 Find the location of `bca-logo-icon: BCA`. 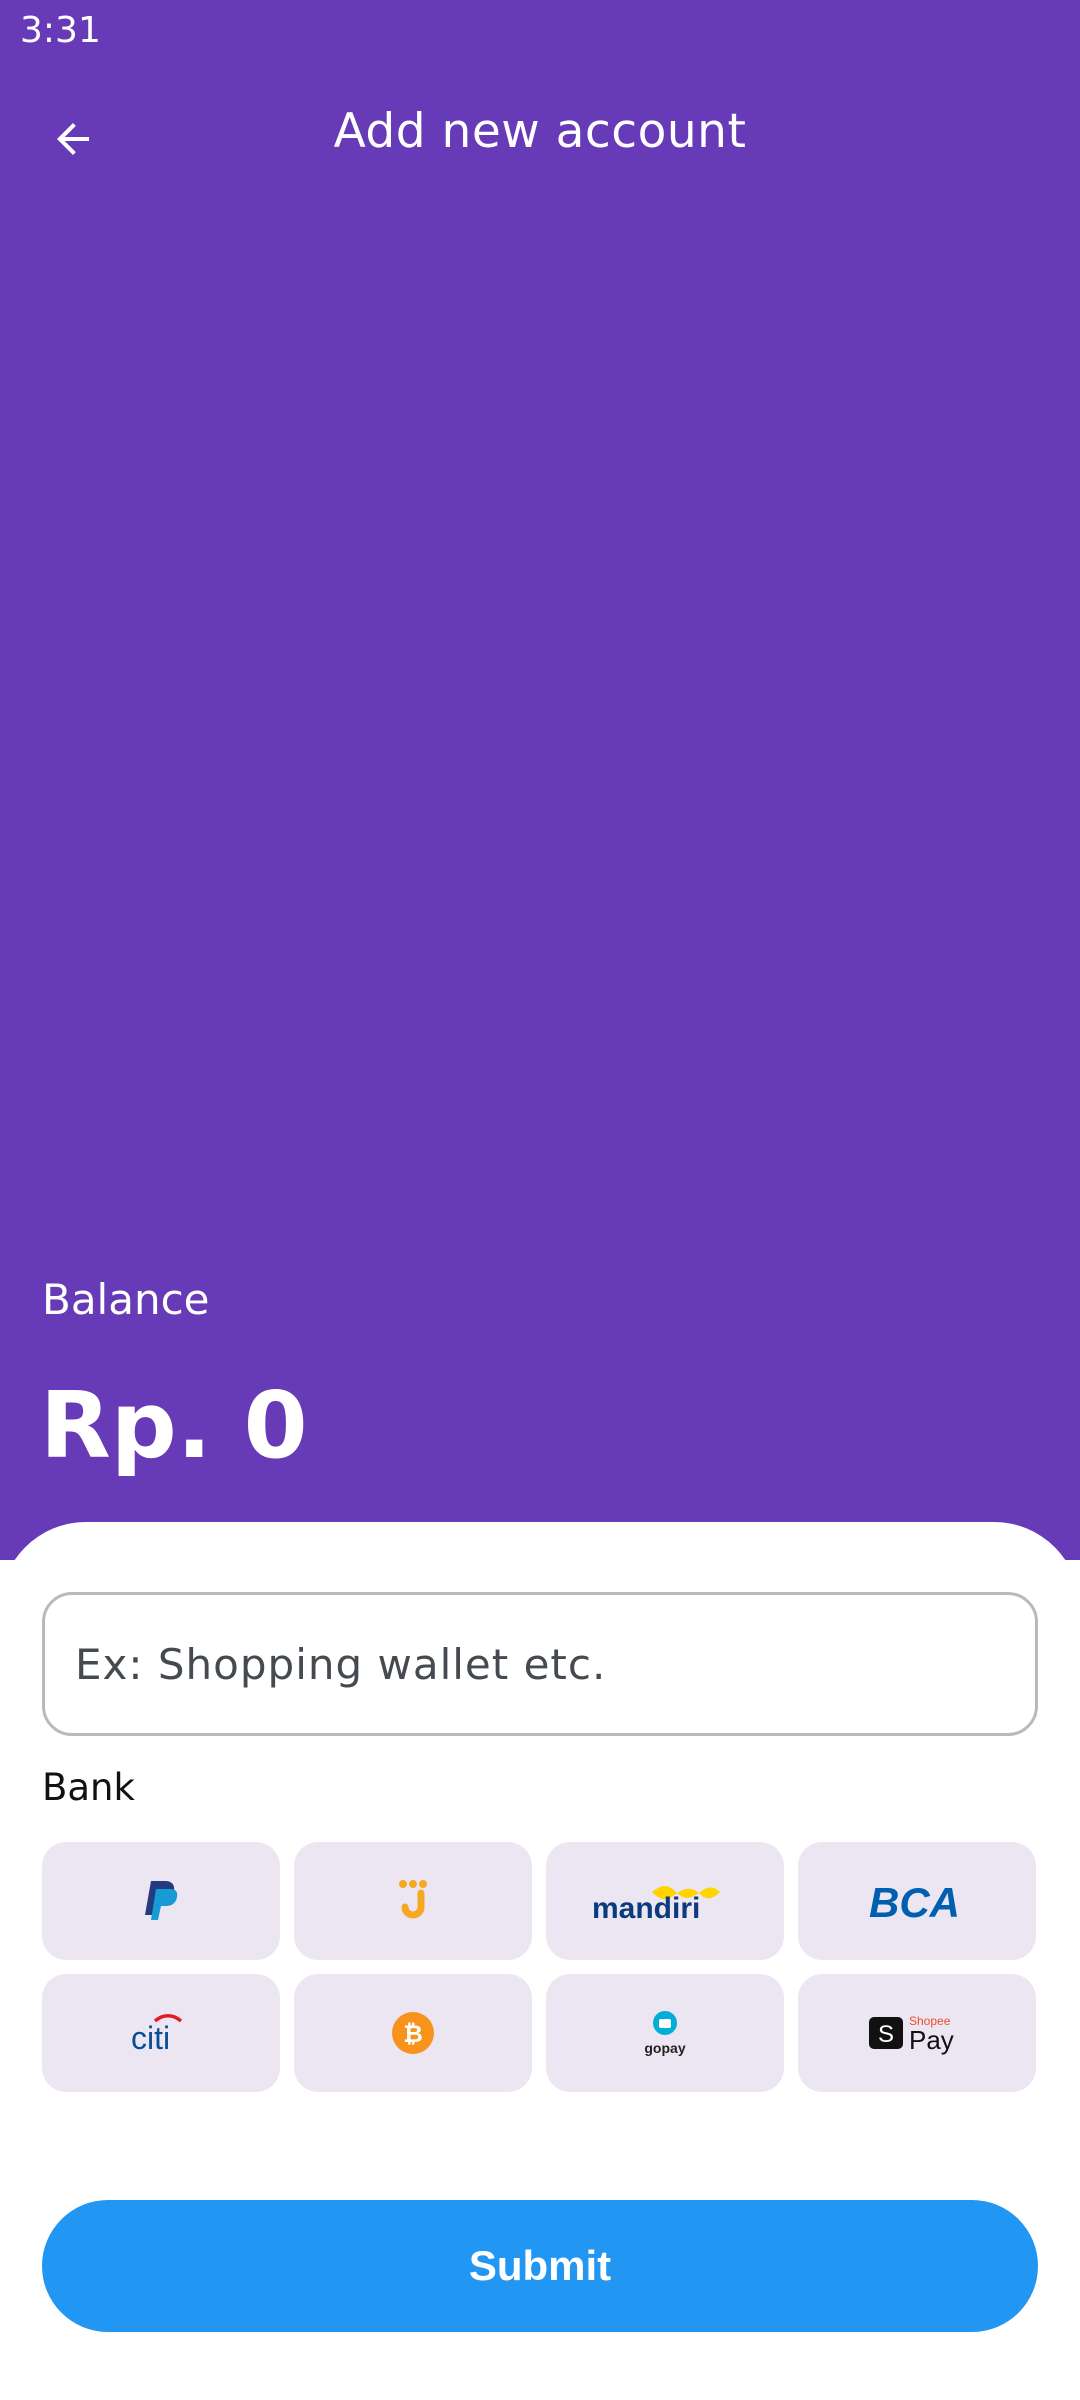

bca-logo-icon: BCA is located at coordinates (914, 1902).